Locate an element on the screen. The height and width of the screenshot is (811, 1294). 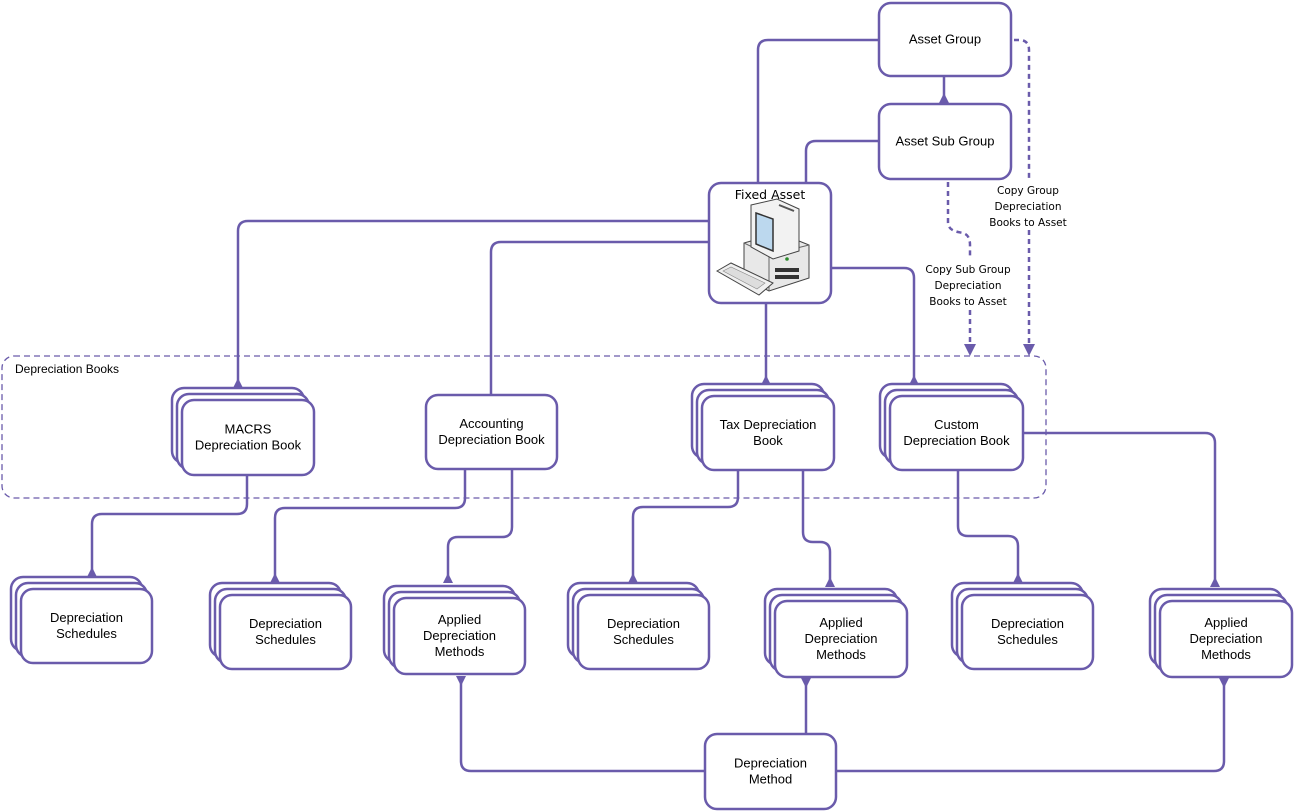
connector-custom-to-methods is located at coordinates (1120, 509).